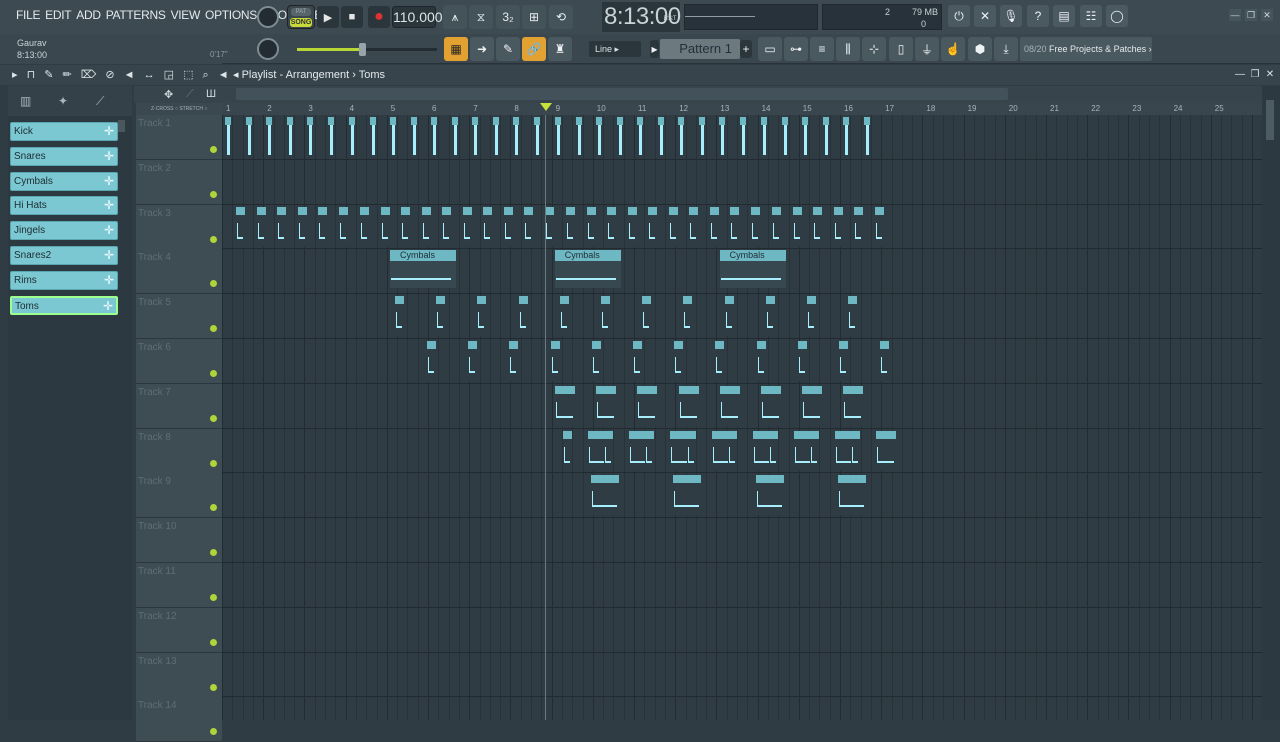 This screenshot has width=1280, height=742. Describe the element at coordinates (58, 15) in the screenshot. I see `menu-edit: EDIT` at that location.